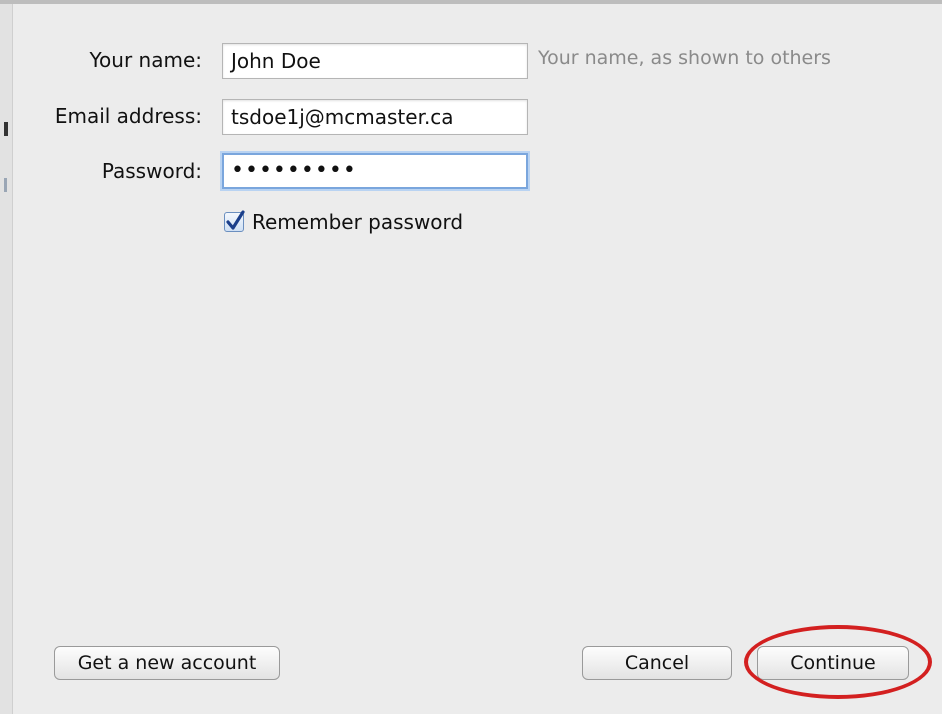  Describe the element at coordinates (657, 663) in the screenshot. I see `cancel-button: Cancel` at that location.